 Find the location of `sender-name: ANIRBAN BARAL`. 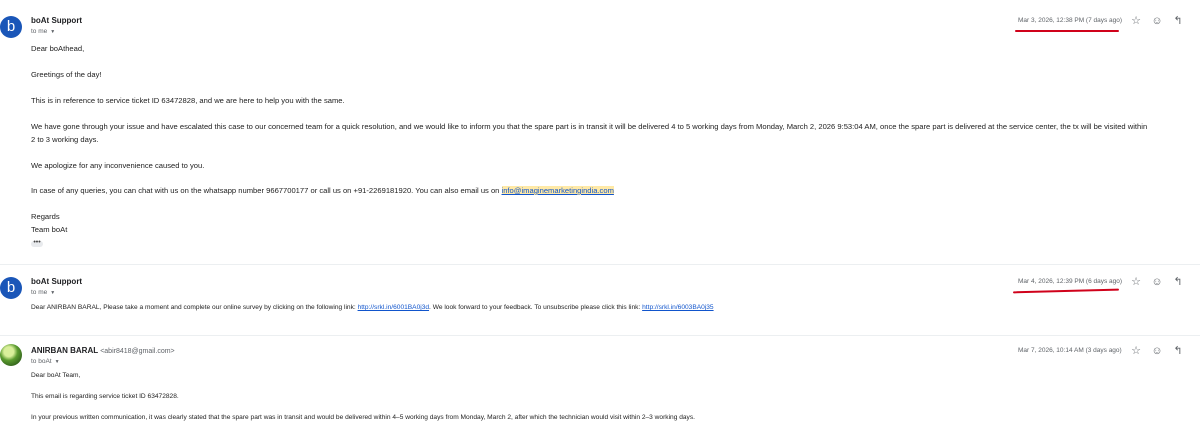

sender-name: ANIRBAN BARAL is located at coordinates (64, 350).